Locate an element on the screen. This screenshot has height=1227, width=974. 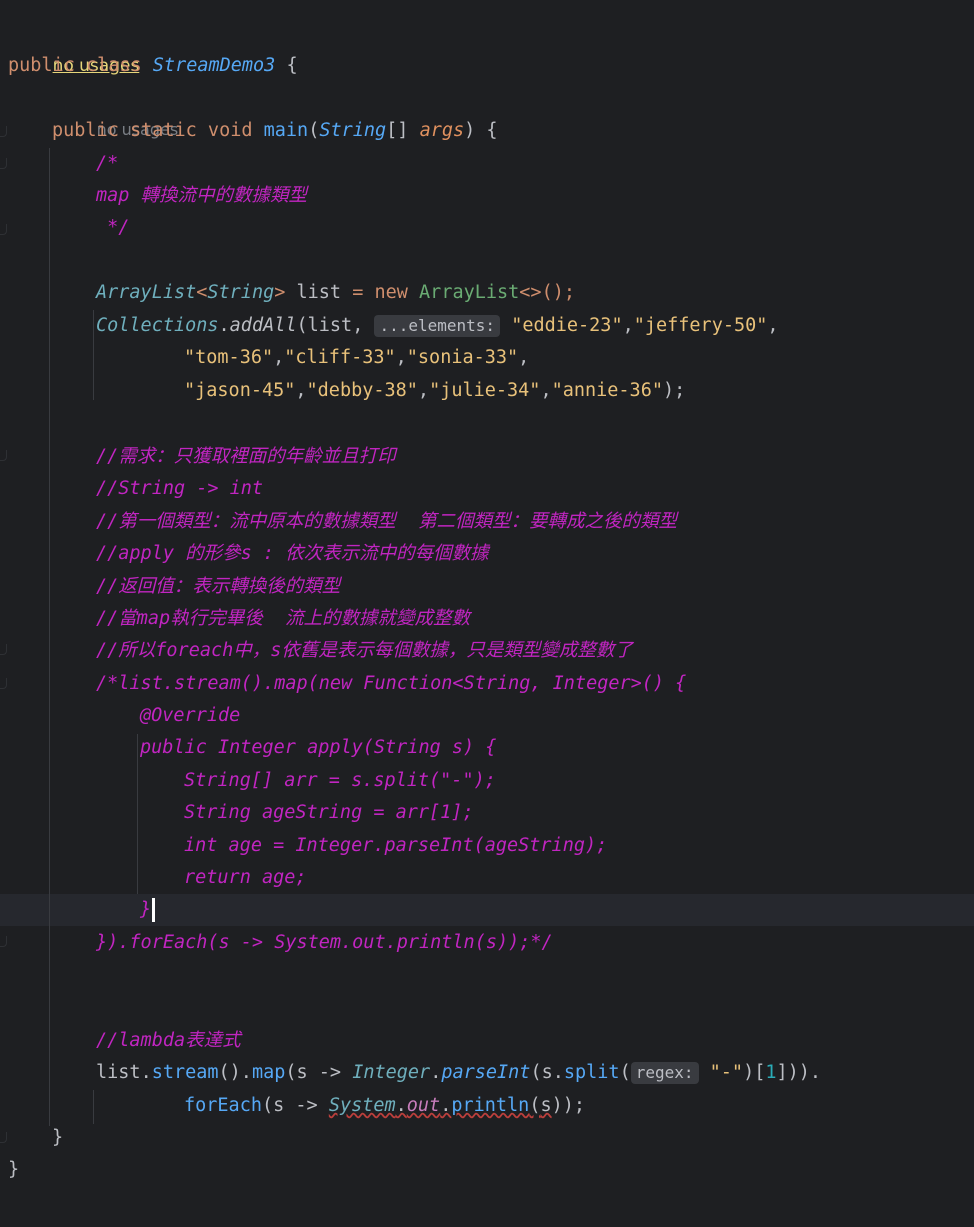
code-line: /* is located at coordinates (107, 164).